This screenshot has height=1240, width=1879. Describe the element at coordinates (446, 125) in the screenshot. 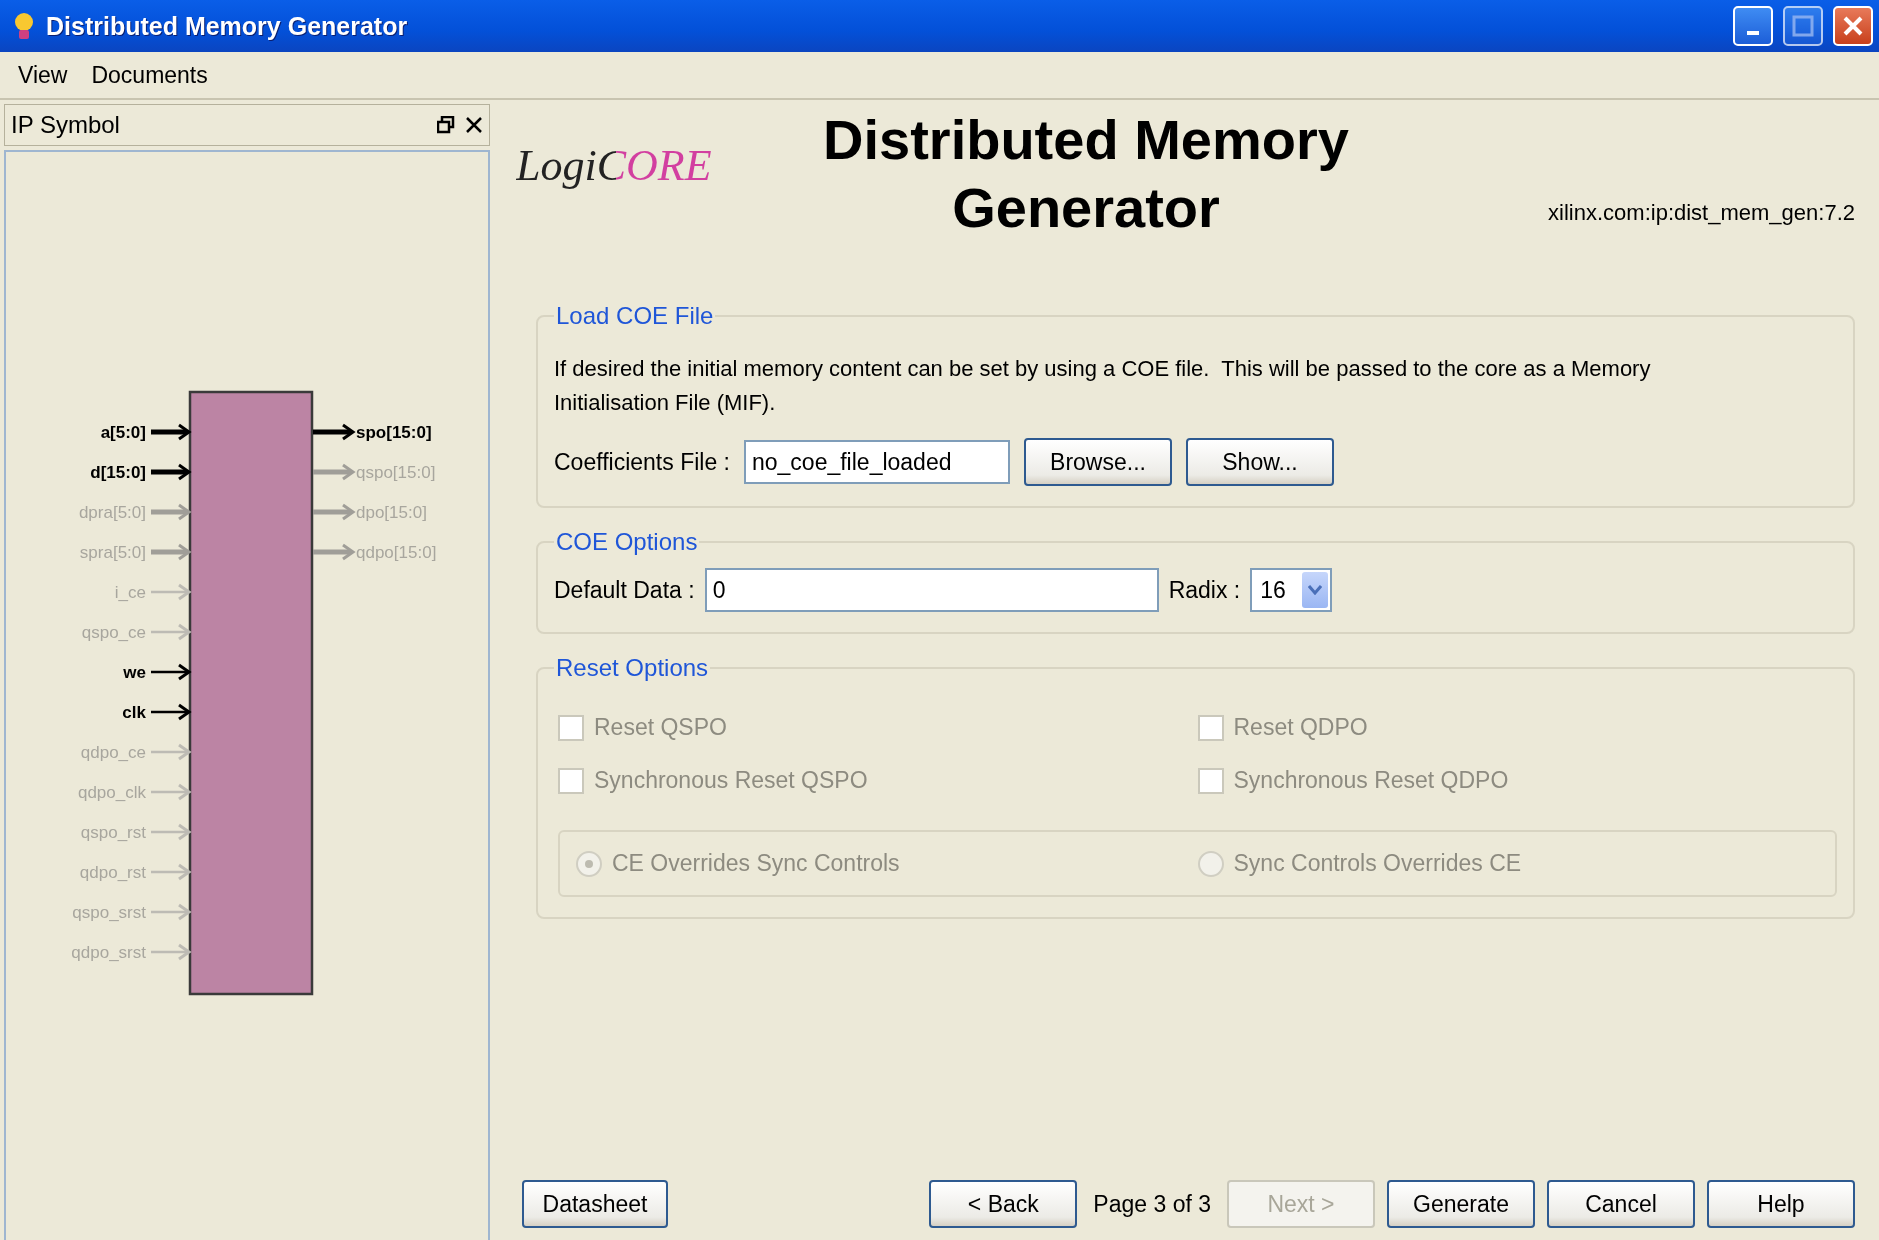

I see `restore-icon` at that location.